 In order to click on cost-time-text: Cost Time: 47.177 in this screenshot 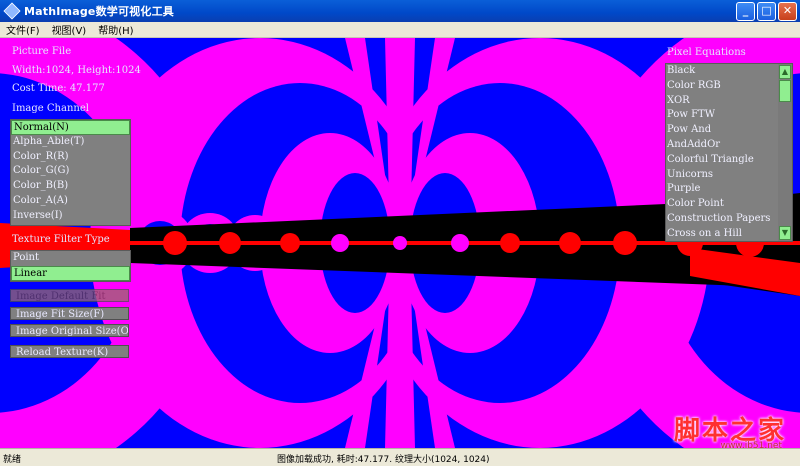, I will do `click(58, 88)`.